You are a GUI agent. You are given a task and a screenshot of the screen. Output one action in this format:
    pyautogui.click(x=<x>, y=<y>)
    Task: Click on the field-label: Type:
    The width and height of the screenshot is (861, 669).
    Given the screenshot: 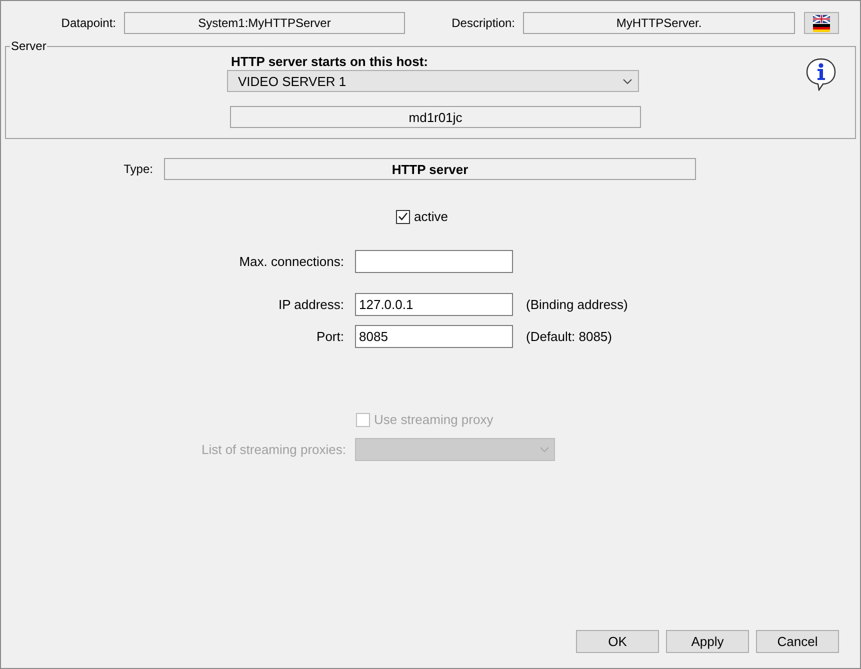 What is the action you would take?
    pyautogui.click(x=137, y=169)
    